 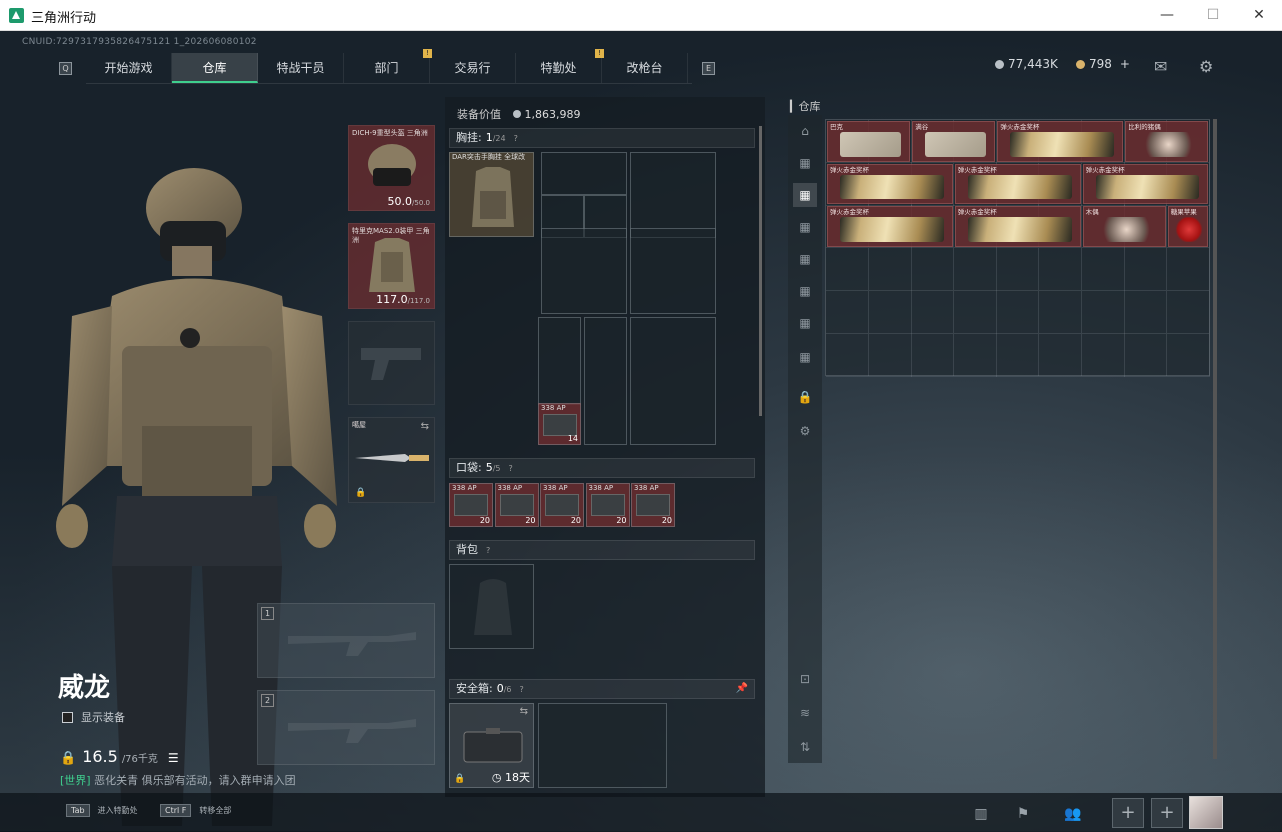 I want to click on secondary-weapon-slot: 2, so click(x=346, y=727).